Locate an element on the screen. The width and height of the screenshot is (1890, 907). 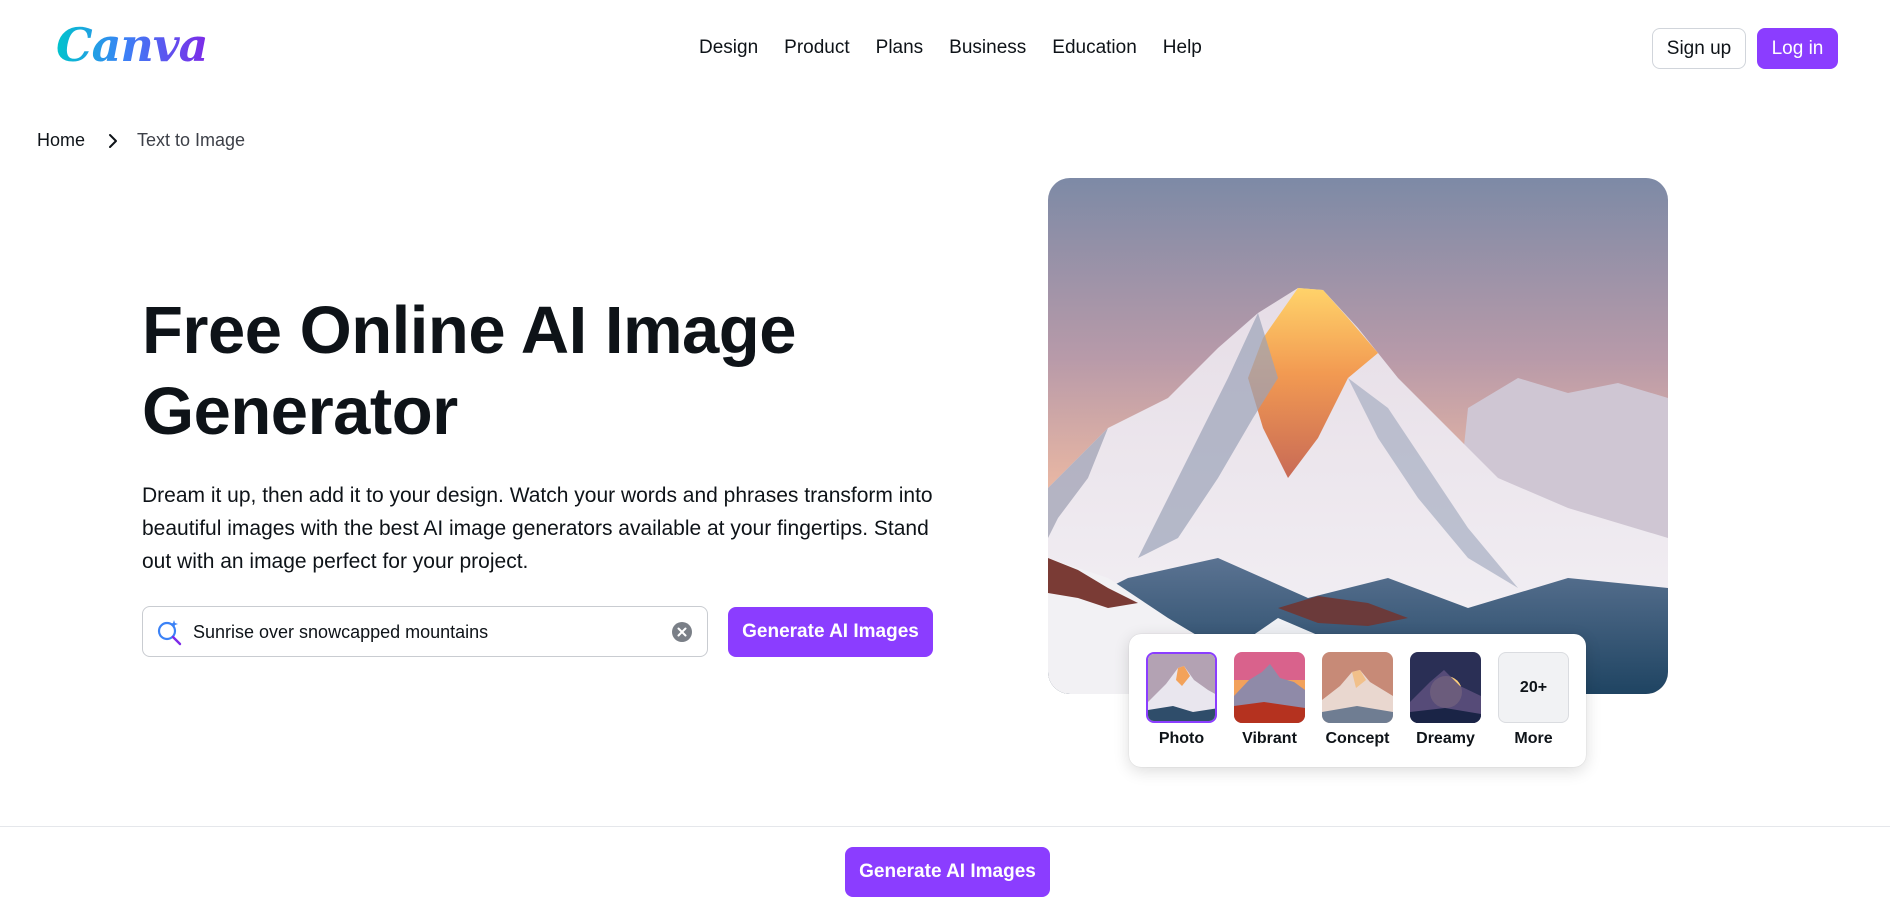
nav-item-product: Product is located at coordinates (816, 48).